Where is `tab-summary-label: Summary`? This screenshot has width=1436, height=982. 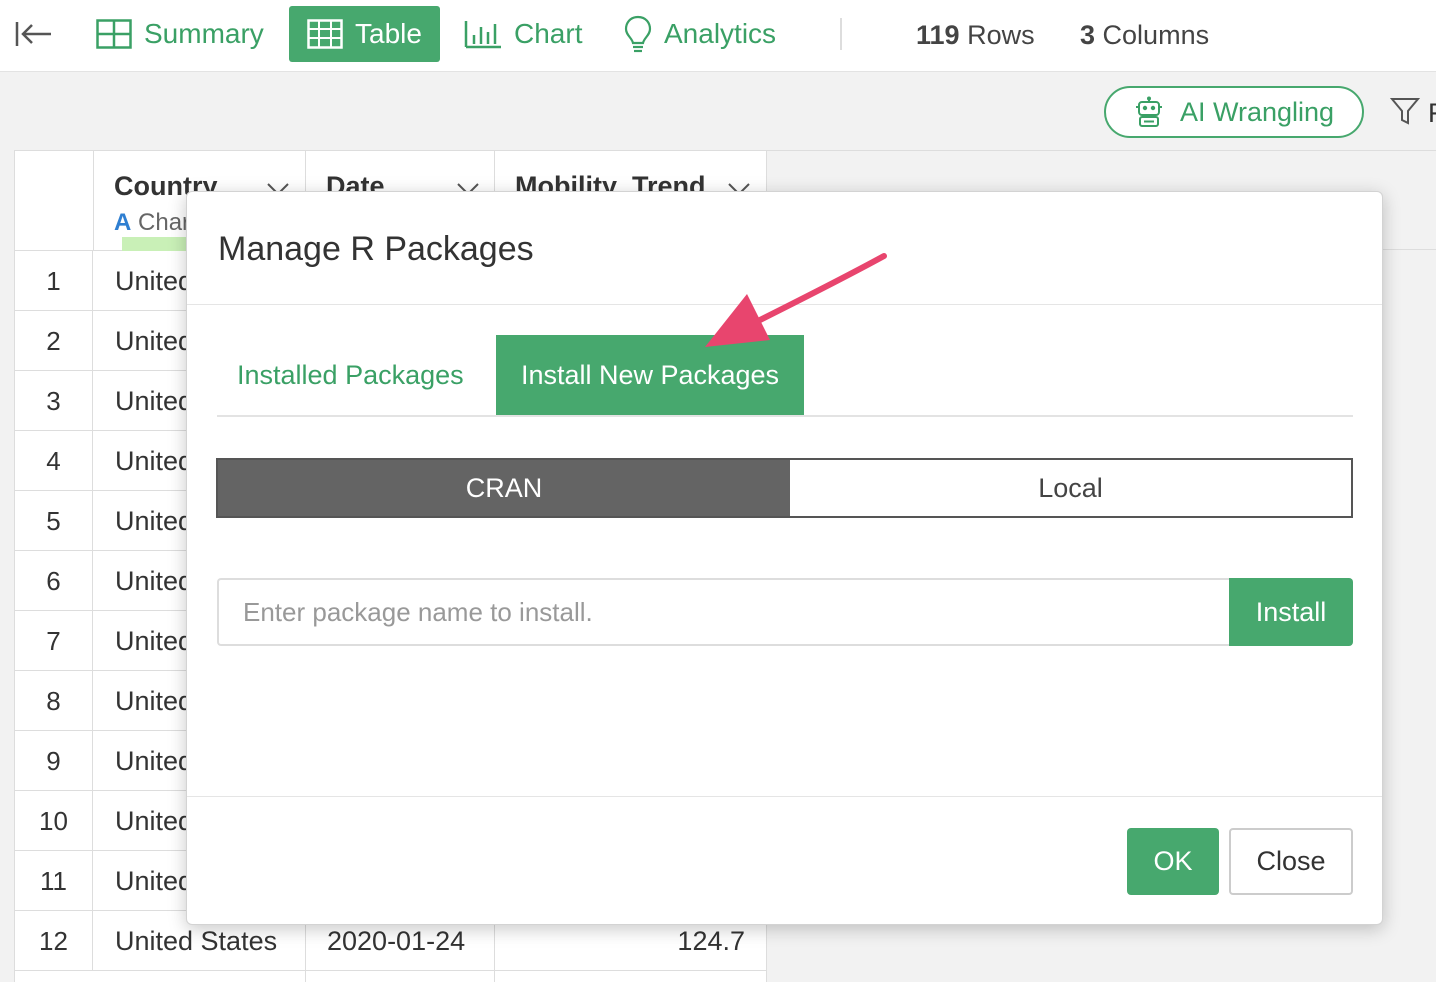 tab-summary-label: Summary is located at coordinates (204, 33).